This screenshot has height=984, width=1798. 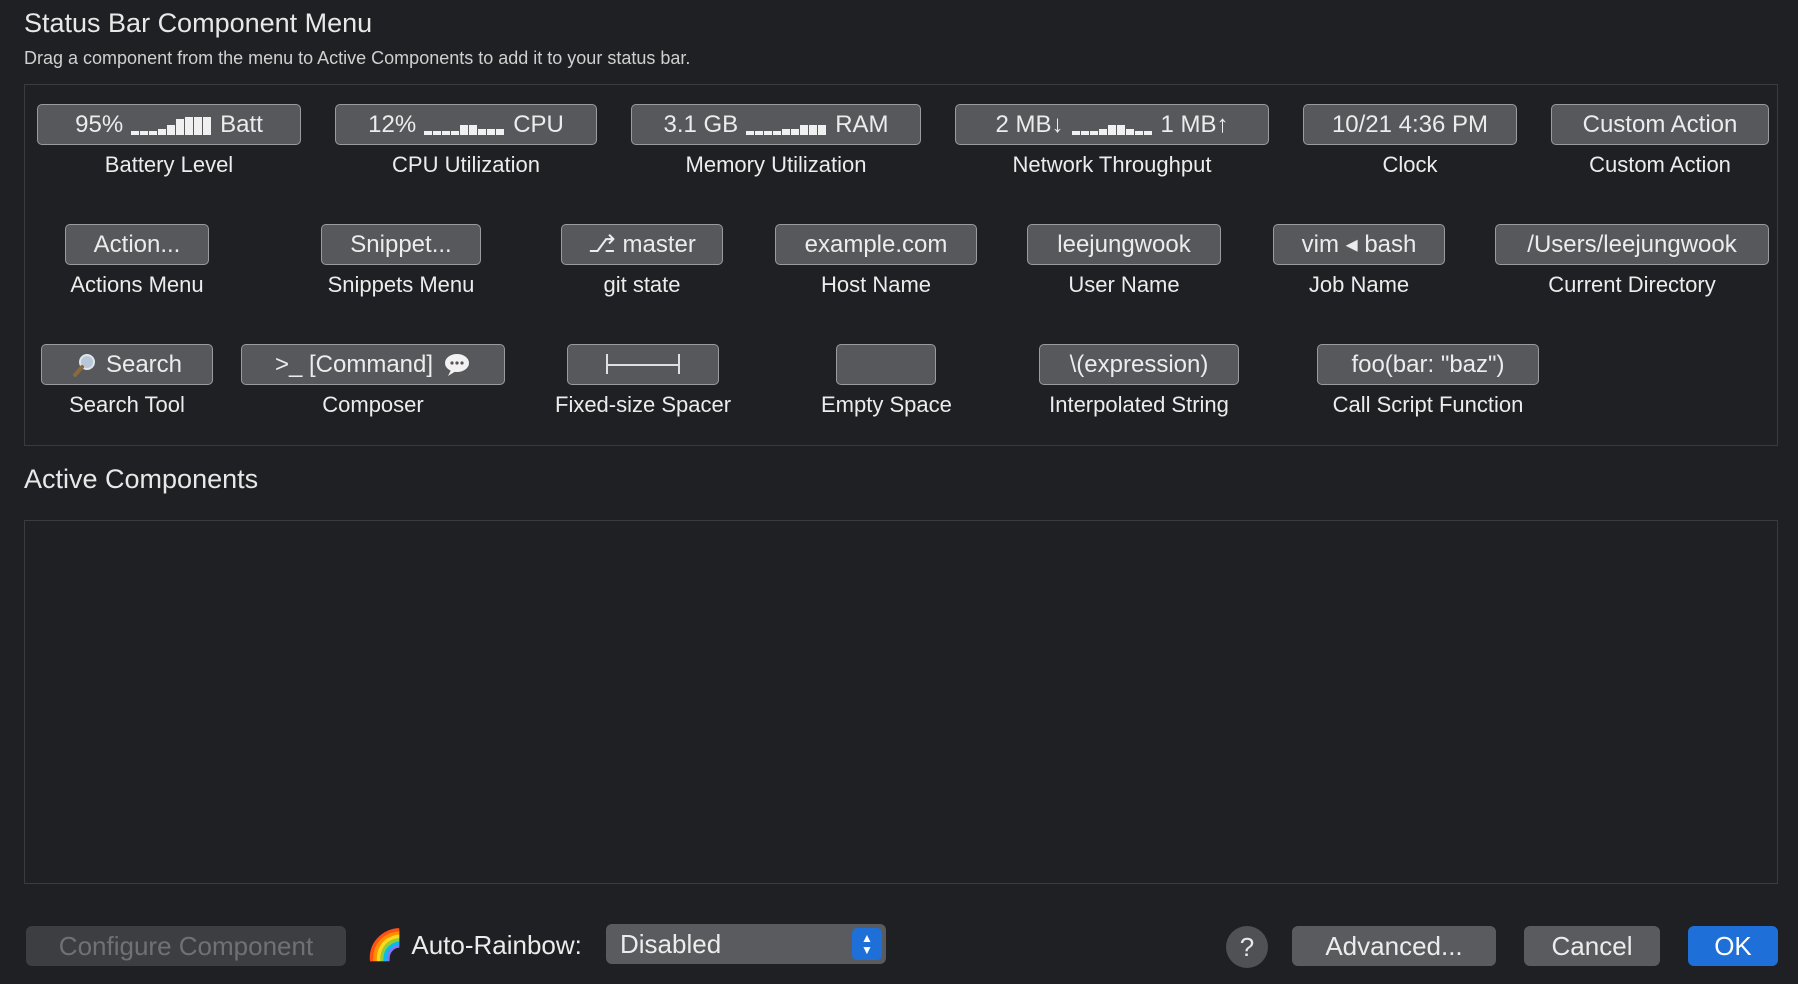 I want to click on custom-action-pill: Custom Action, so click(x=1660, y=124).